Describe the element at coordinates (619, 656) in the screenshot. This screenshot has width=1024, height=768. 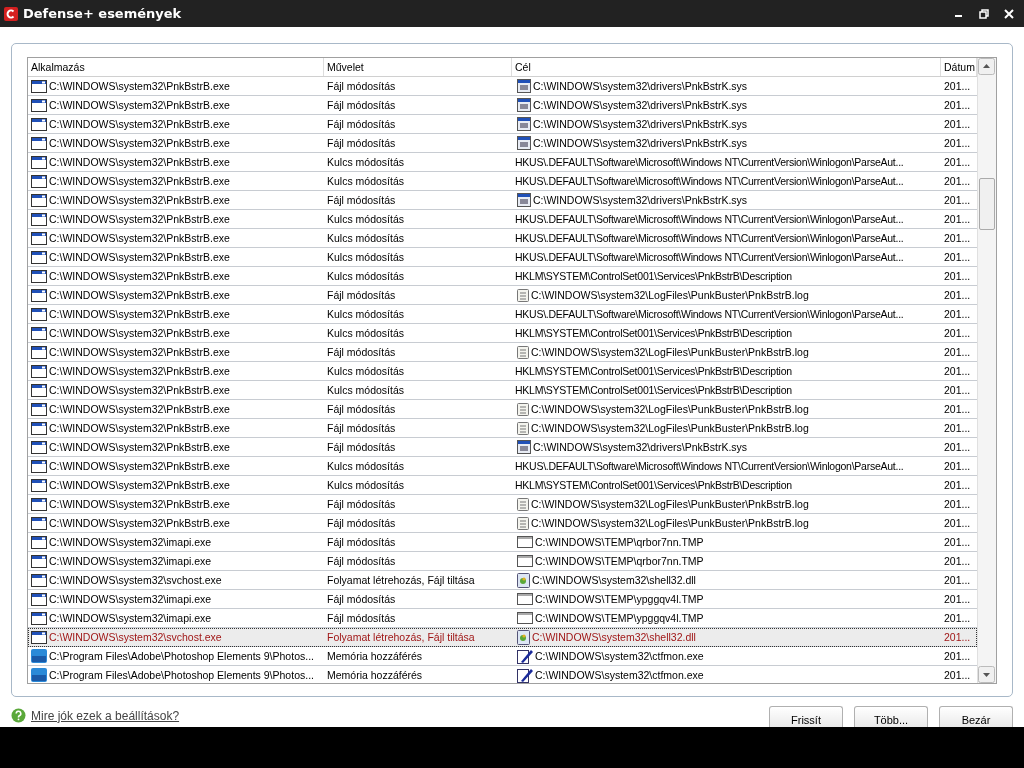
I see `target-path: C:\WINDOWS\system32\ctfmon.exe` at that location.